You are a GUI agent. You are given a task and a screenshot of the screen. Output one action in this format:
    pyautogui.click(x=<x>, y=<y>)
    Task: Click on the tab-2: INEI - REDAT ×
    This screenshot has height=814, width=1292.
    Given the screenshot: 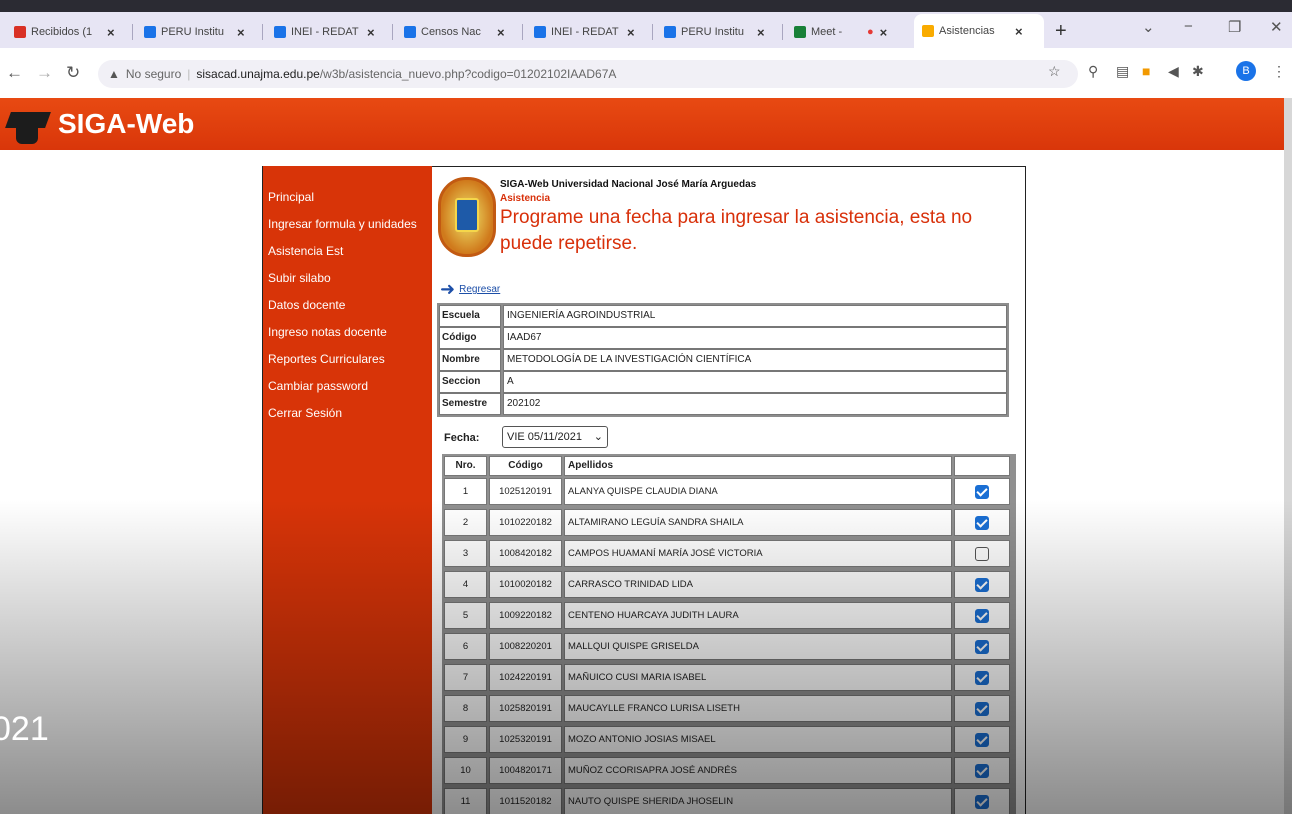 What is the action you would take?
    pyautogui.click(x=324, y=32)
    